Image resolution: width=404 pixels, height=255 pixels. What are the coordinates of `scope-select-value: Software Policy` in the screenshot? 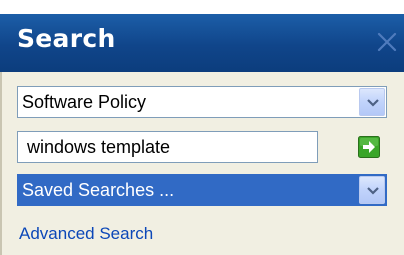 It's located at (84, 102).